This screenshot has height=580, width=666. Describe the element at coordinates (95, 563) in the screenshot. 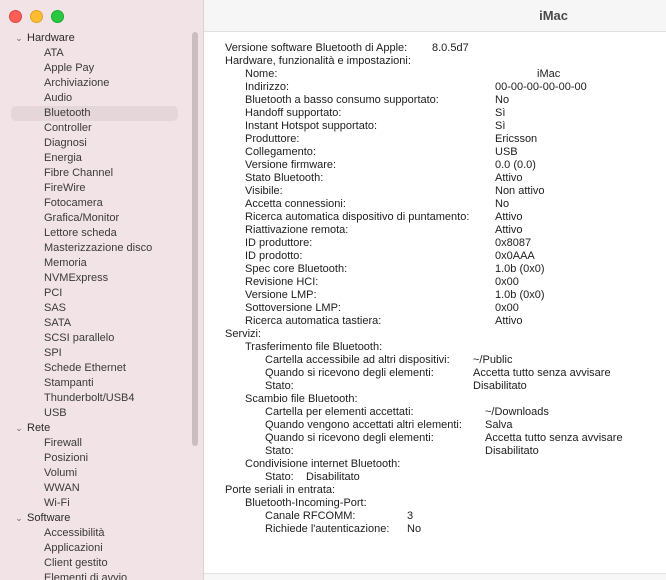

I see `sidebar-item: Client gestito` at that location.